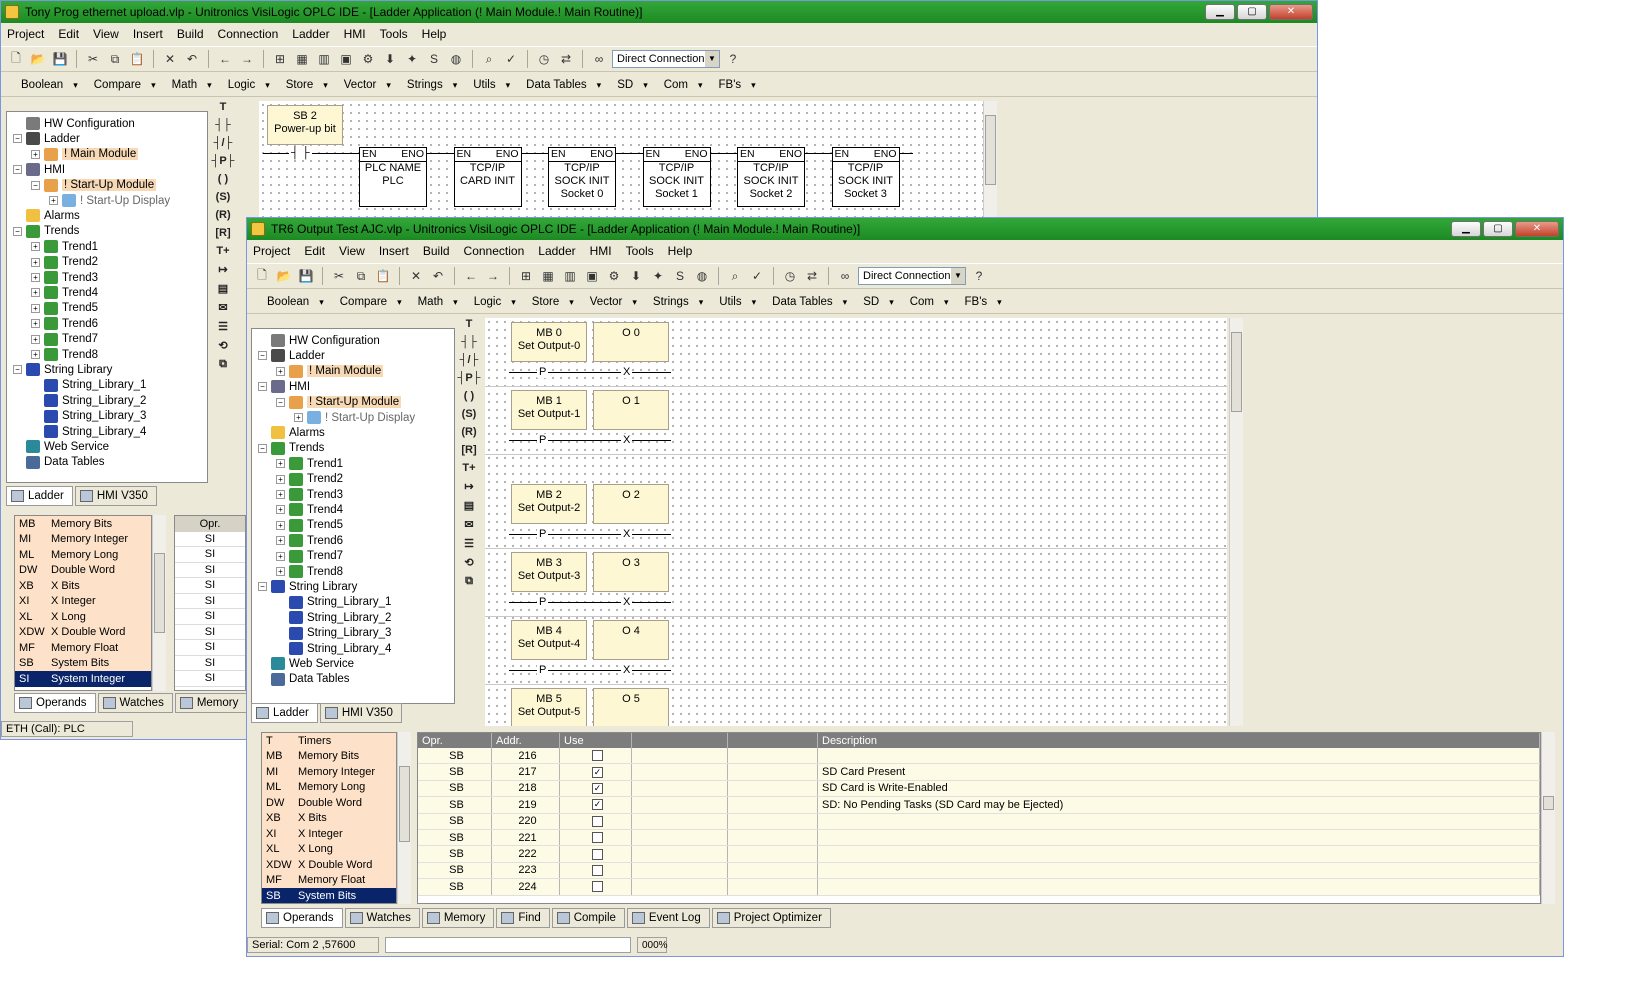  What do you see at coordinates (811, 302) in the screenshot?
I see `function-data-tables: Data Tables` at bounding box center [811, 302].